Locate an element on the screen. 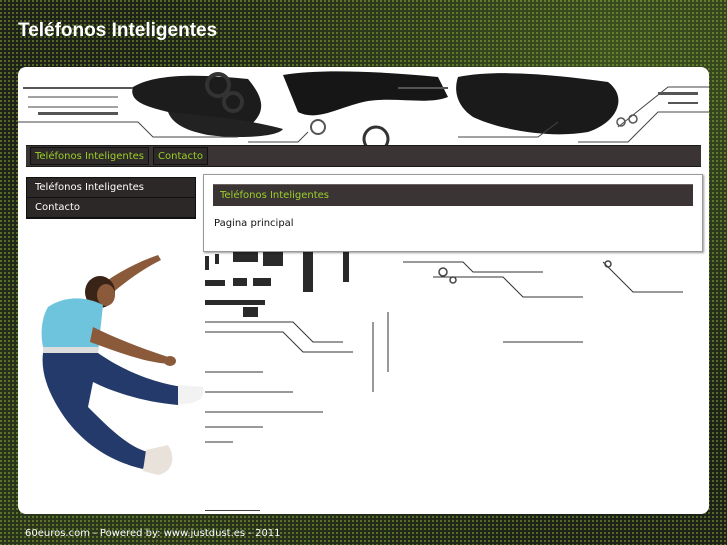  topnav-item-telefonos: Teléfonos Inteligentes is located at coordinates (90, 156).